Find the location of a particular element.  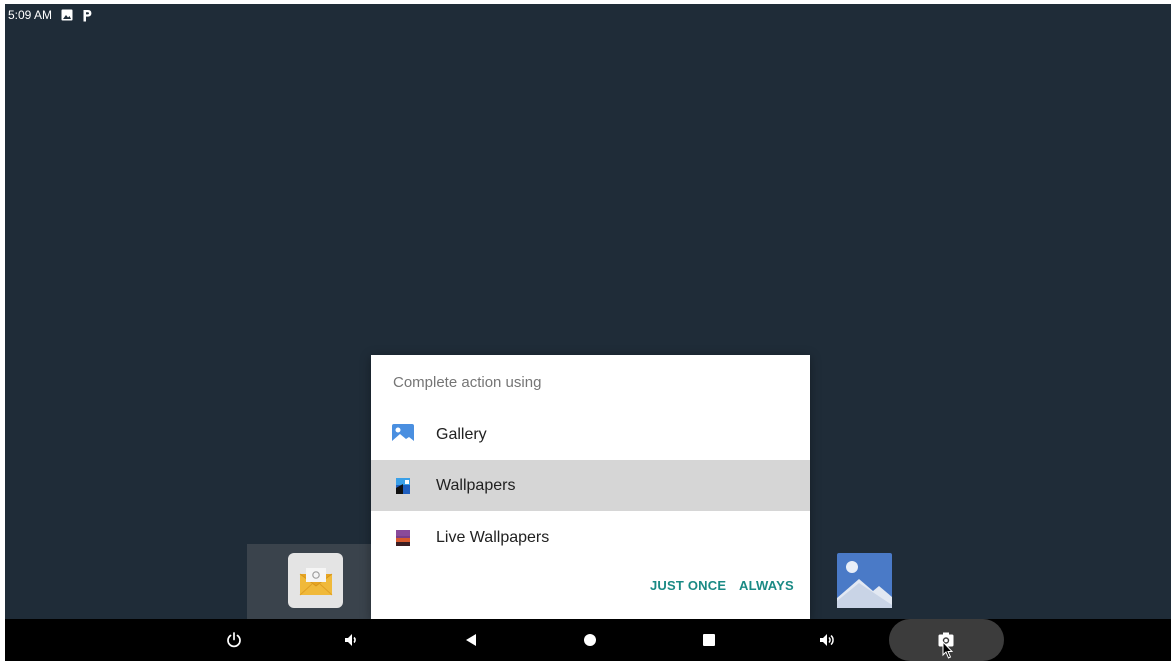

navigation-bar is located at coordinates (588, 640).